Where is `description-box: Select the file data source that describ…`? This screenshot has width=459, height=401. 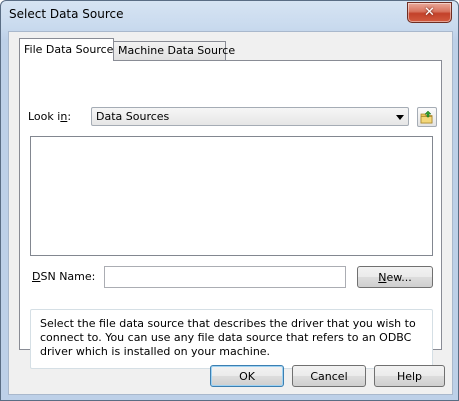 description-box: Select the file data source that describ… is located at coordinates (231, 339).